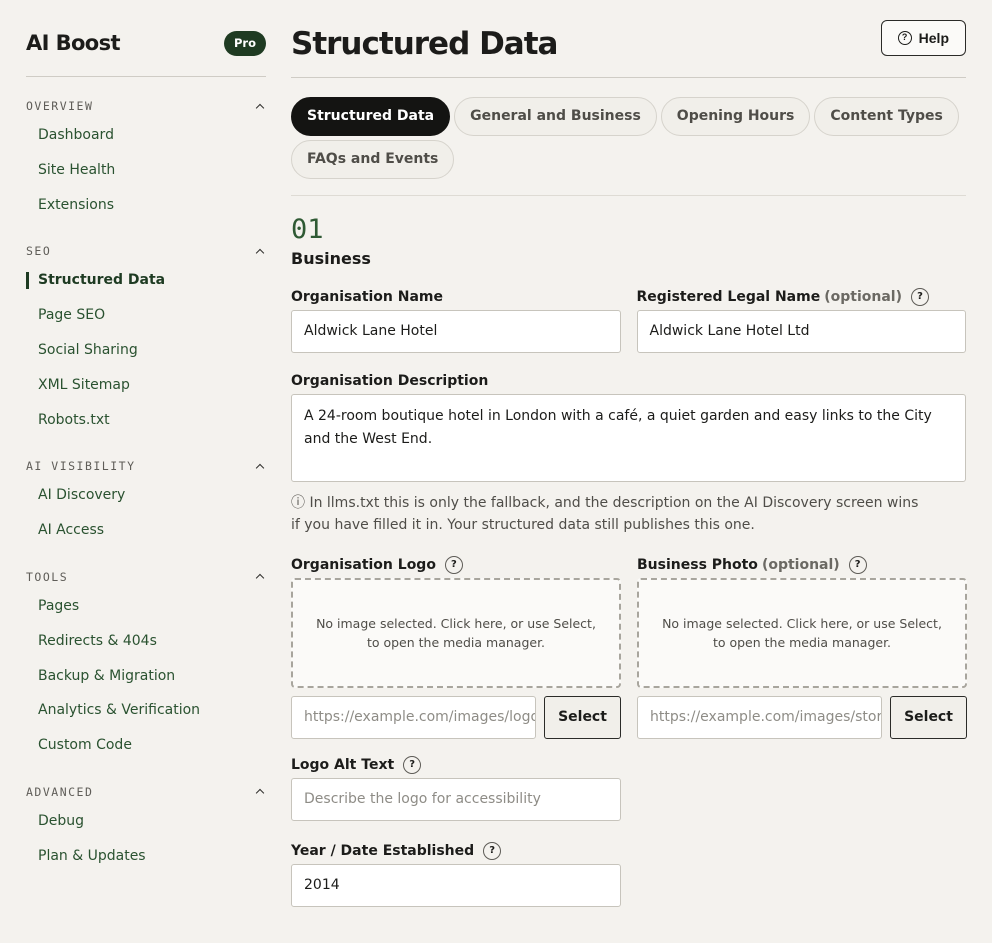 The image size is (992, 943). What do you see at coordinates (146, 135) in the screenshot?
I see `sidebar-item-dashboard: Dashboard` at bounding box center [146, 135].